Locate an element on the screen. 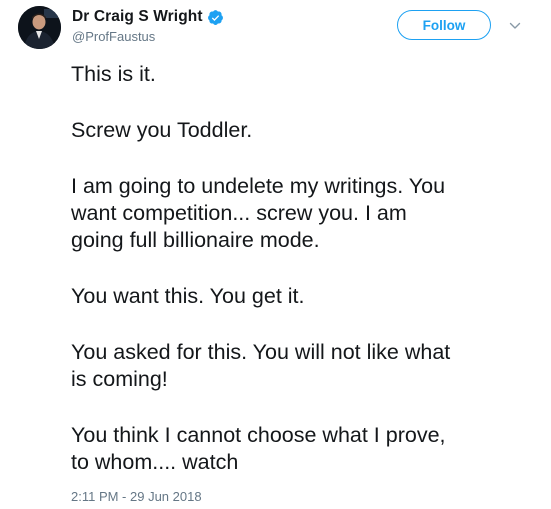 The image size is (551, 509). display-name: Dr Craig S Wright is located at coordinates (137, 17).